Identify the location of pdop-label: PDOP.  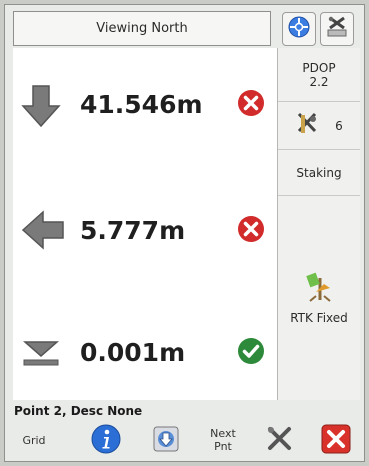
(319, 67).